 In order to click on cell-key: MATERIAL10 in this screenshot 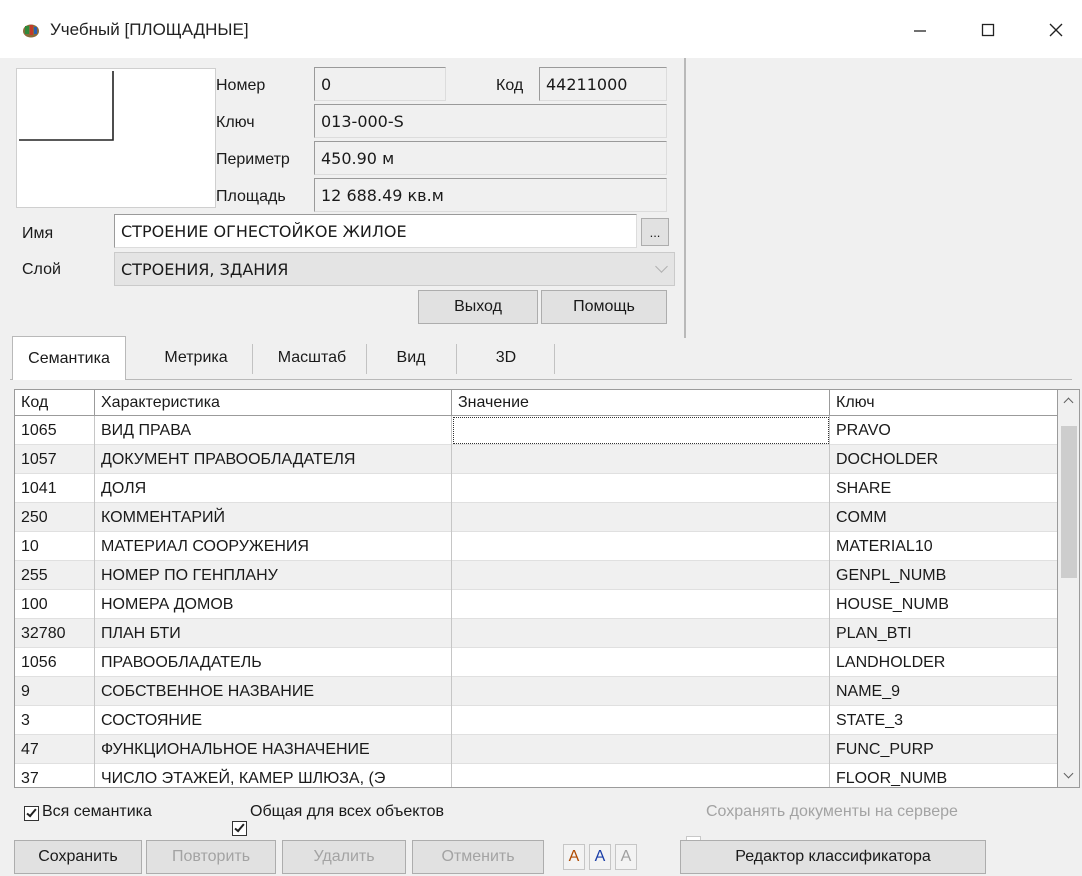, I will do `click(884, 546)`.